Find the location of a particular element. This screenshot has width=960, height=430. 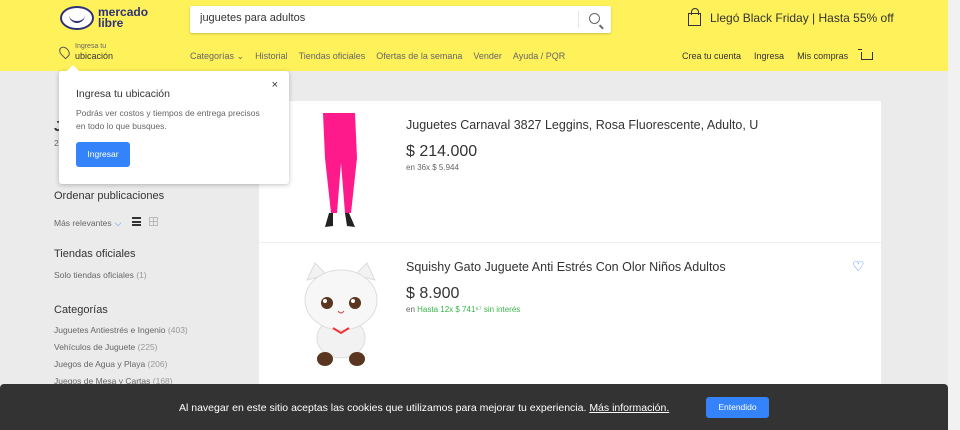

location-pin-icon is located at coordinates (64, 52).